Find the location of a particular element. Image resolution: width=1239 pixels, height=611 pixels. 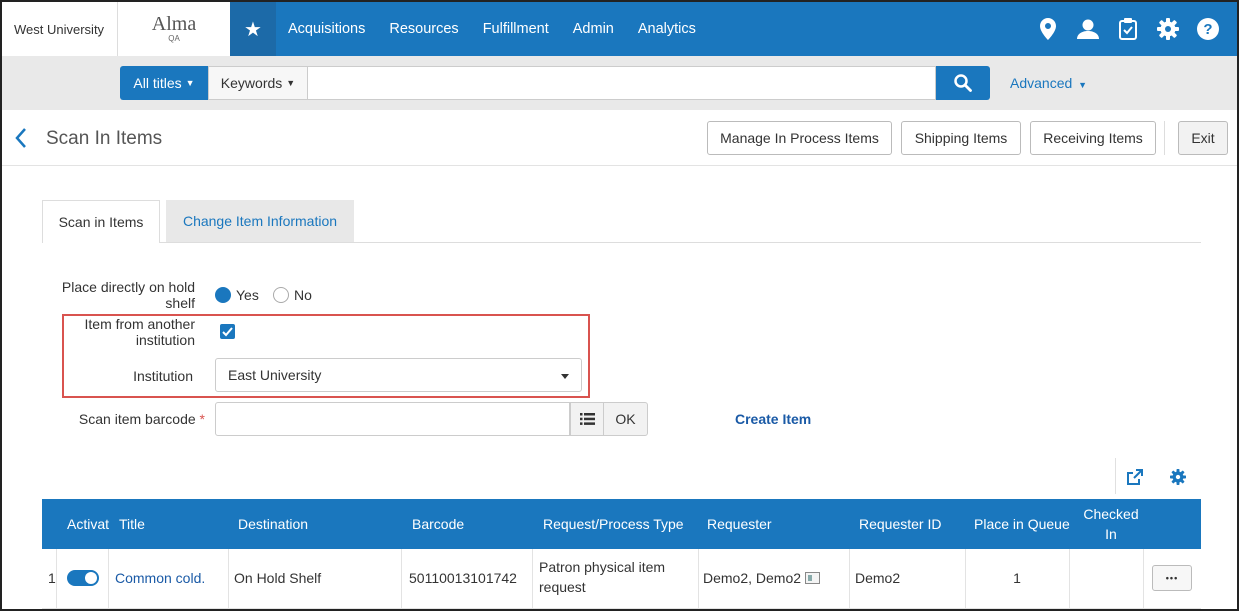

col-checked-in: Checked In is located at coordinates (1111, 524).